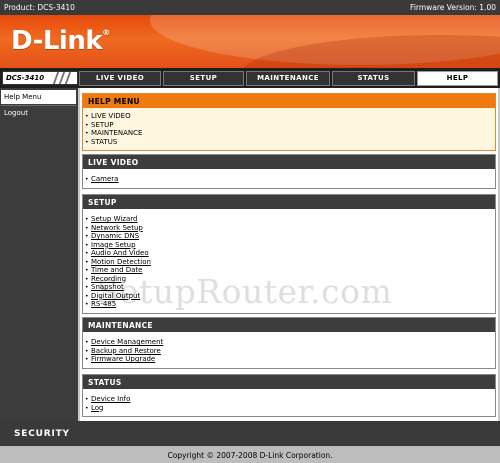 The height and width of the screenshot is (463, 500). Describe the element at coordinates (38, 112) in the screenshot. I see `sidebar-item-logout: Logout` at that location.